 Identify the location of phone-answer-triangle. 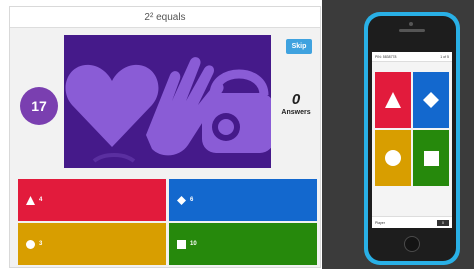
(393, 100).